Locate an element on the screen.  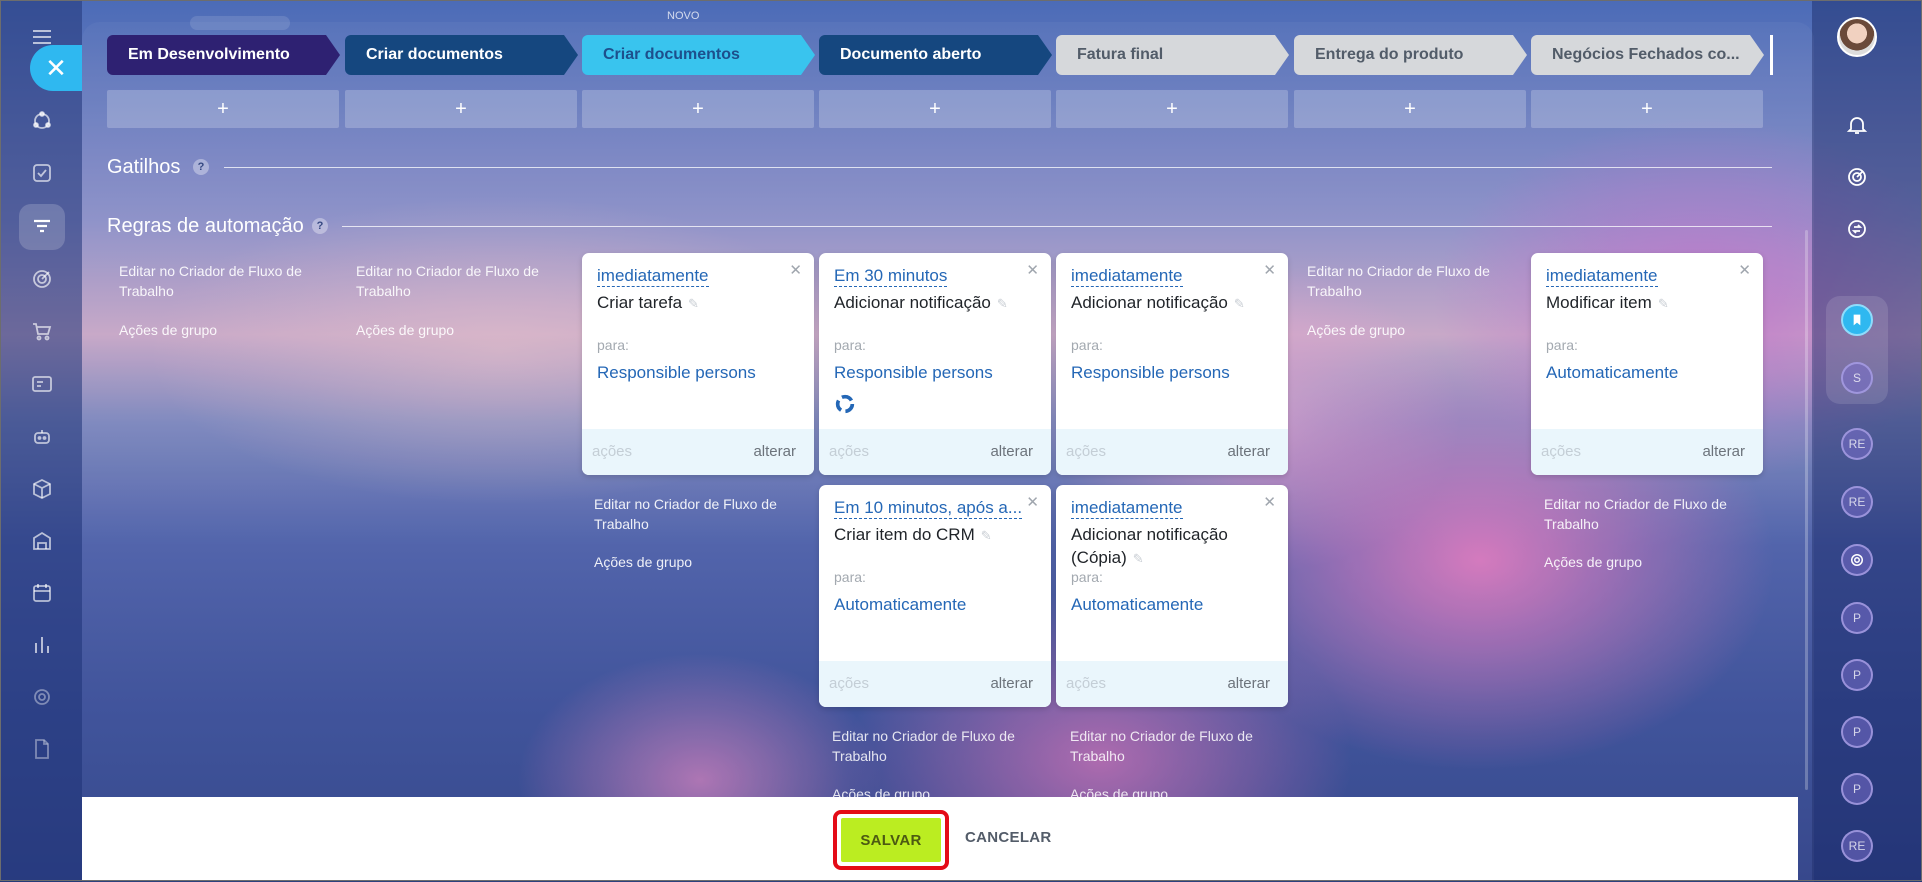
crm-funnel-icon is located at coordinates (42, 227).